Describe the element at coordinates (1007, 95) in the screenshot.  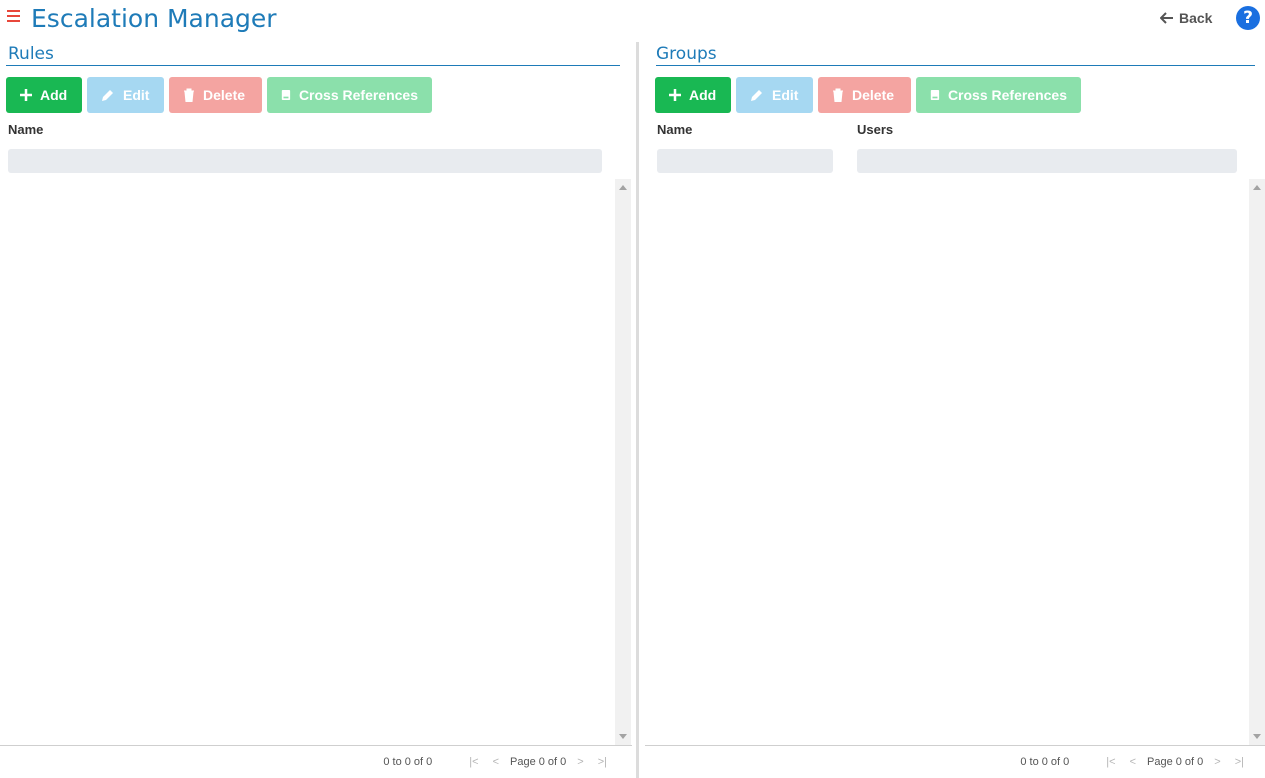
I see `groups-cross-references-label: Cross References` at that location.